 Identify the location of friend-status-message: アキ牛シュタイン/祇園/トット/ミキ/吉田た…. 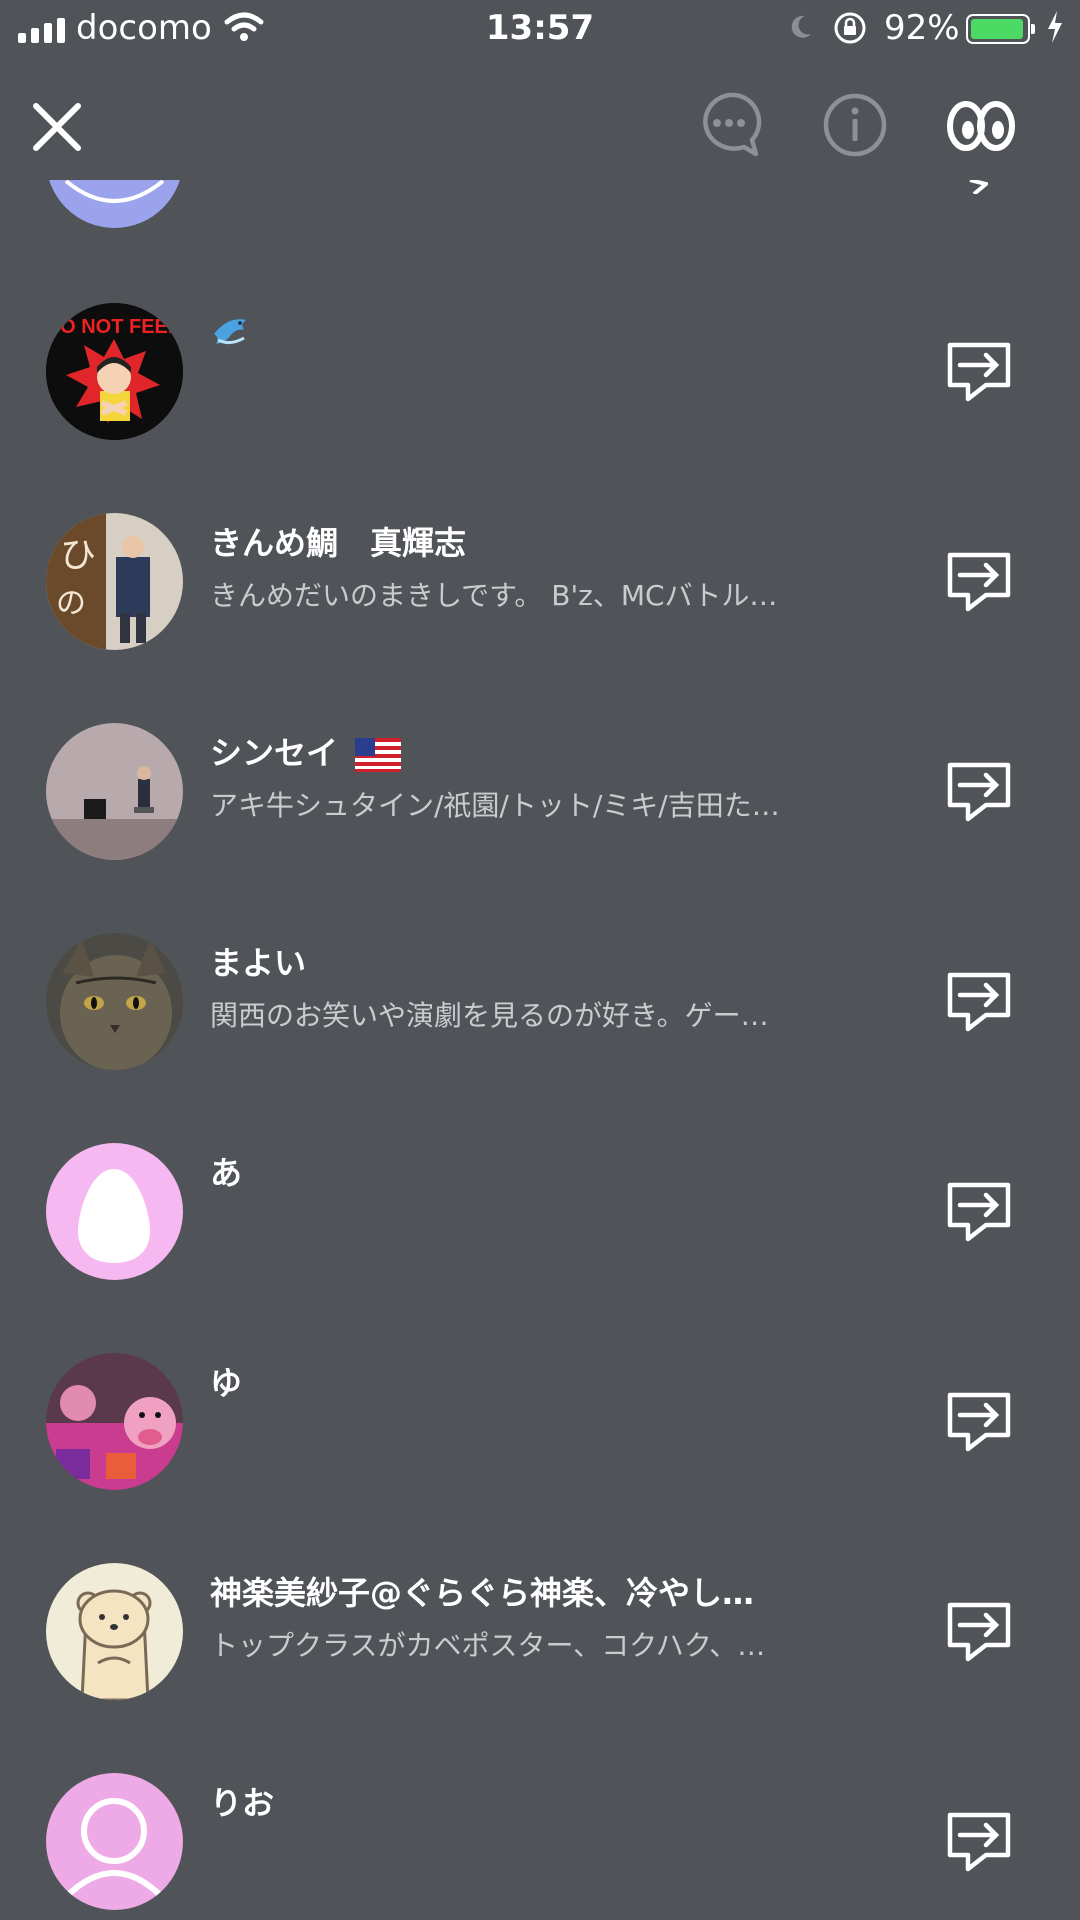
(495, 805).